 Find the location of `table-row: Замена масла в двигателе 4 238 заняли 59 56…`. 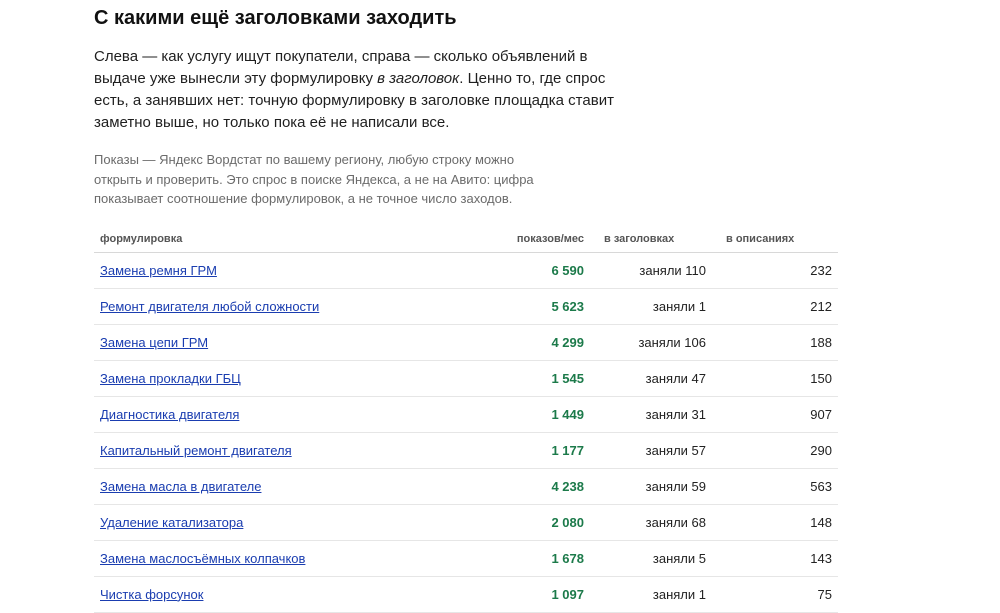

table-row: Замена масла в двигателе 4 238 заняли 59 56… is located at coordinates (466, 486).